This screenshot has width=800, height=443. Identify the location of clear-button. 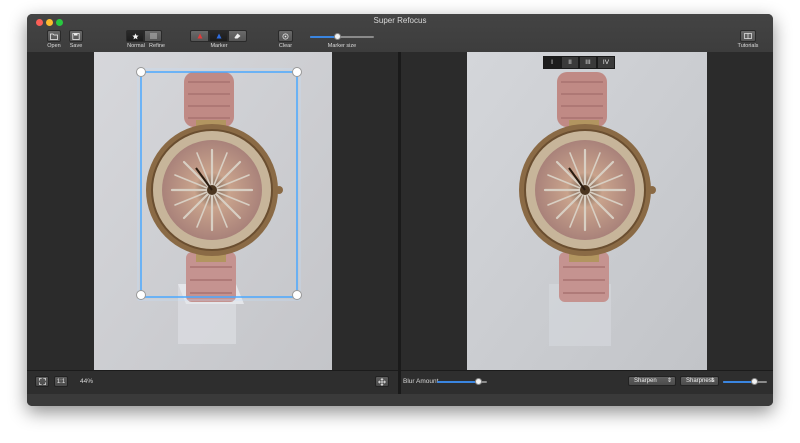
(285, 36).